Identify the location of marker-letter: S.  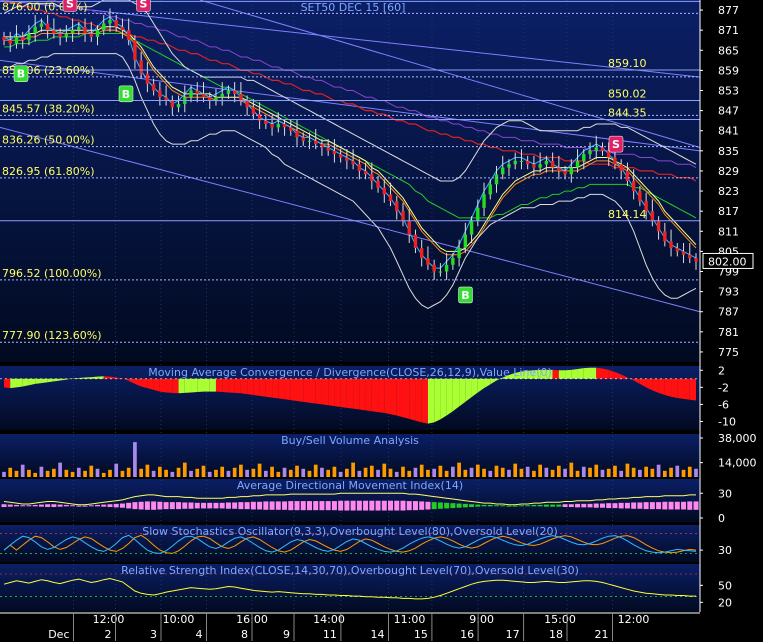
(144, 5).